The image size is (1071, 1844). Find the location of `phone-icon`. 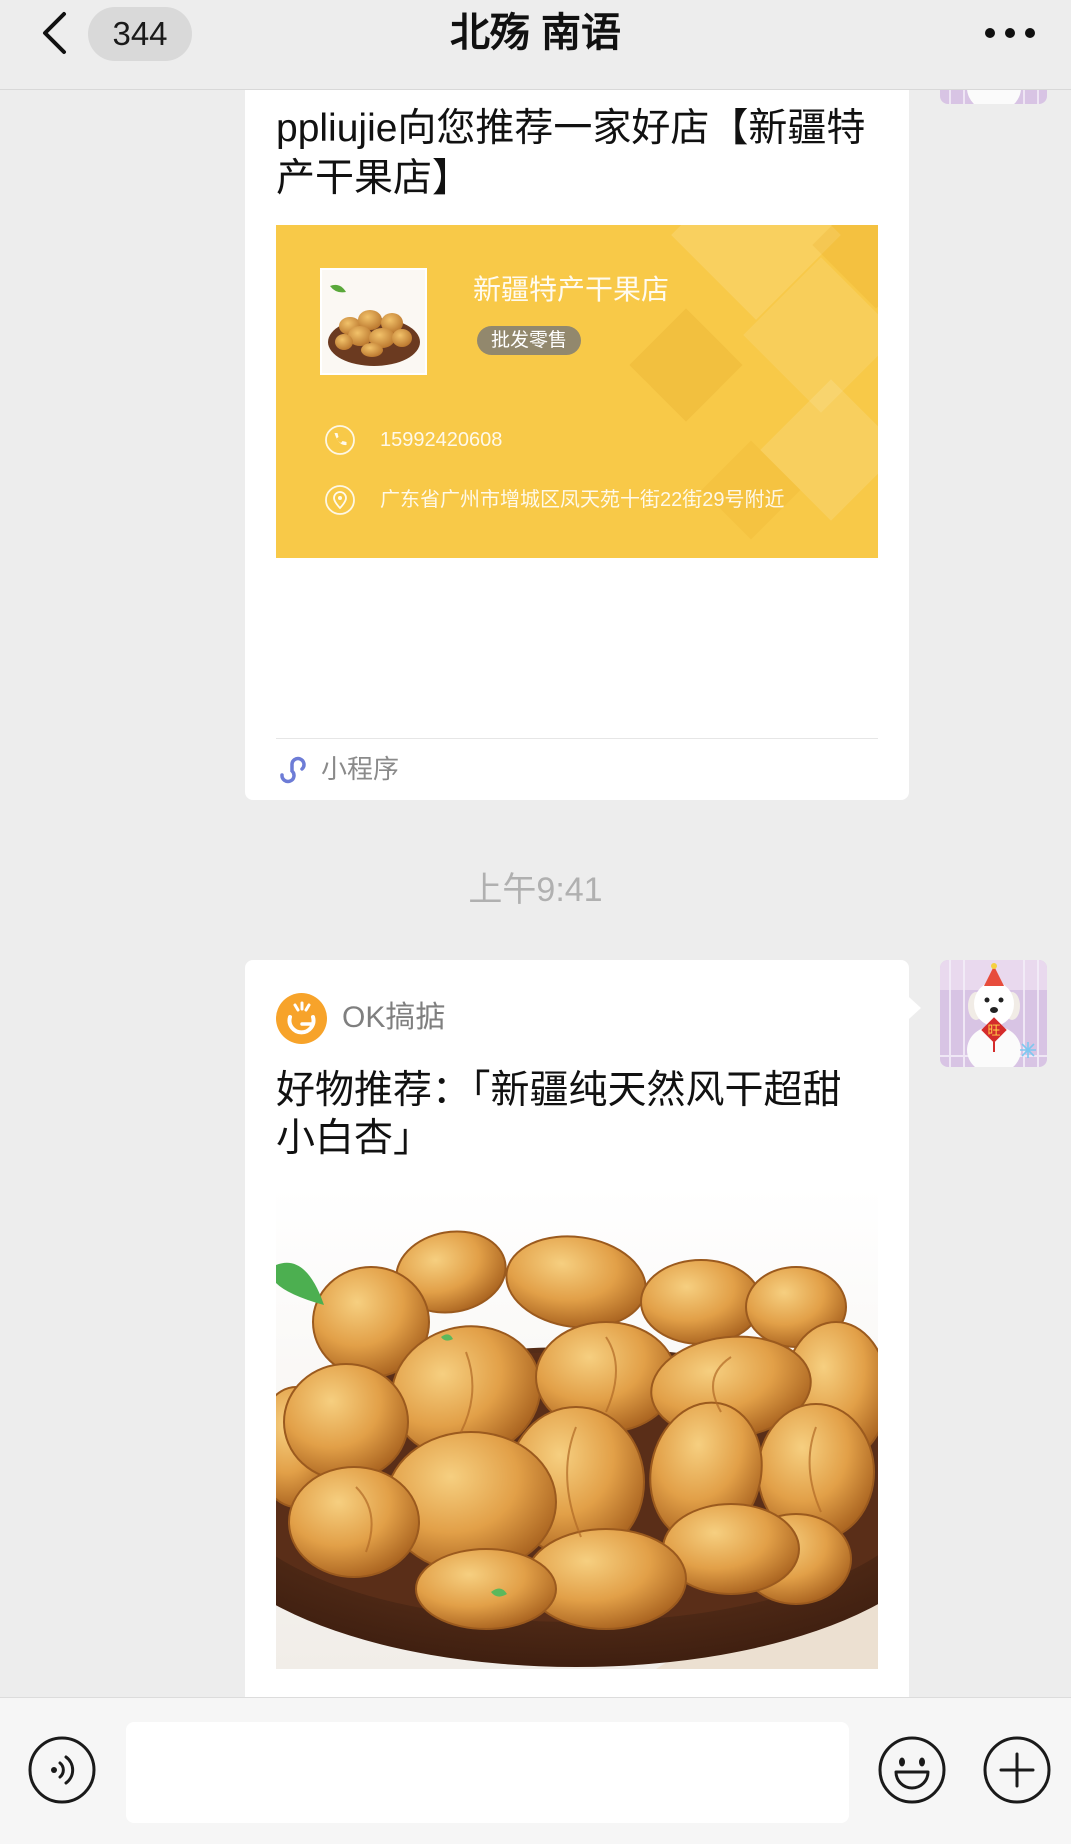

phone-icon is located at coordinates (340, 440).